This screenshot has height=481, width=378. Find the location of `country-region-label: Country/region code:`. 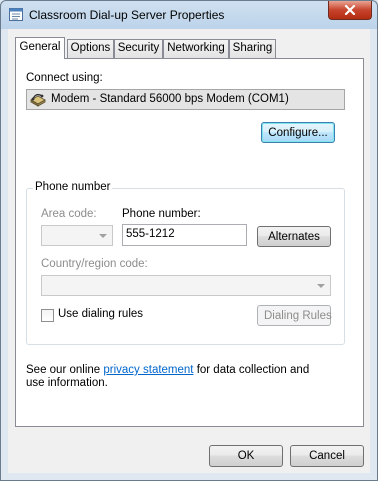

country-region-label: Country/region code: is located at coordinates (94, 264).